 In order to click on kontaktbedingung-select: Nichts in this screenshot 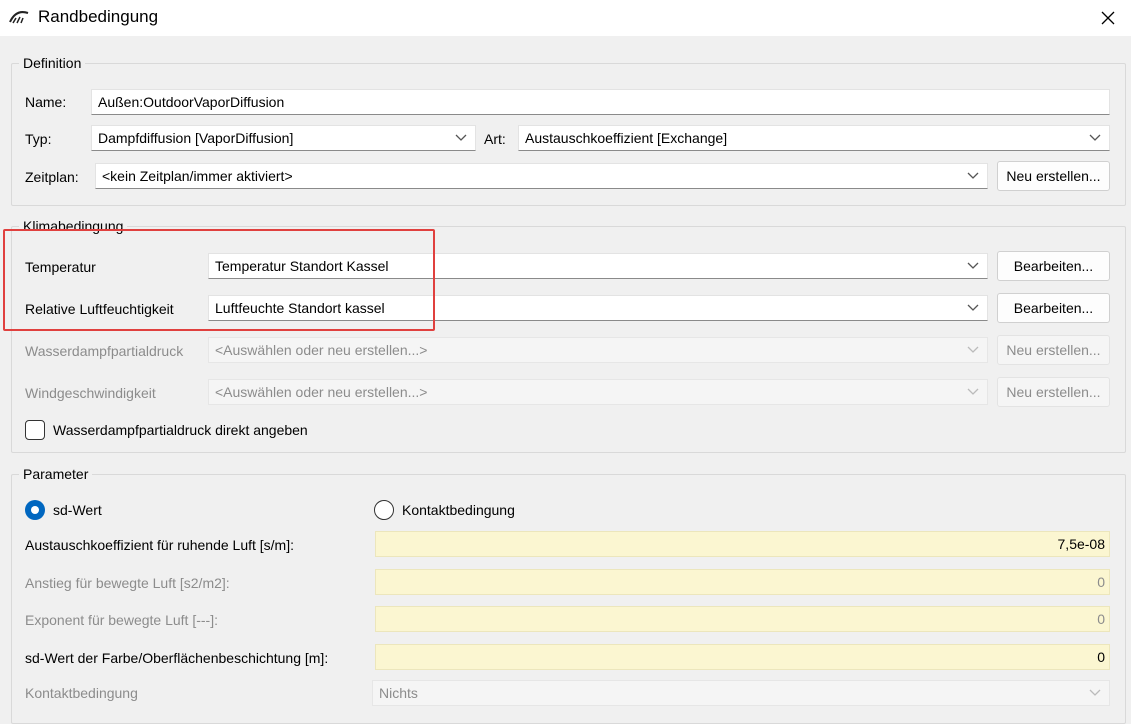, I will do `click(741, 693)`.